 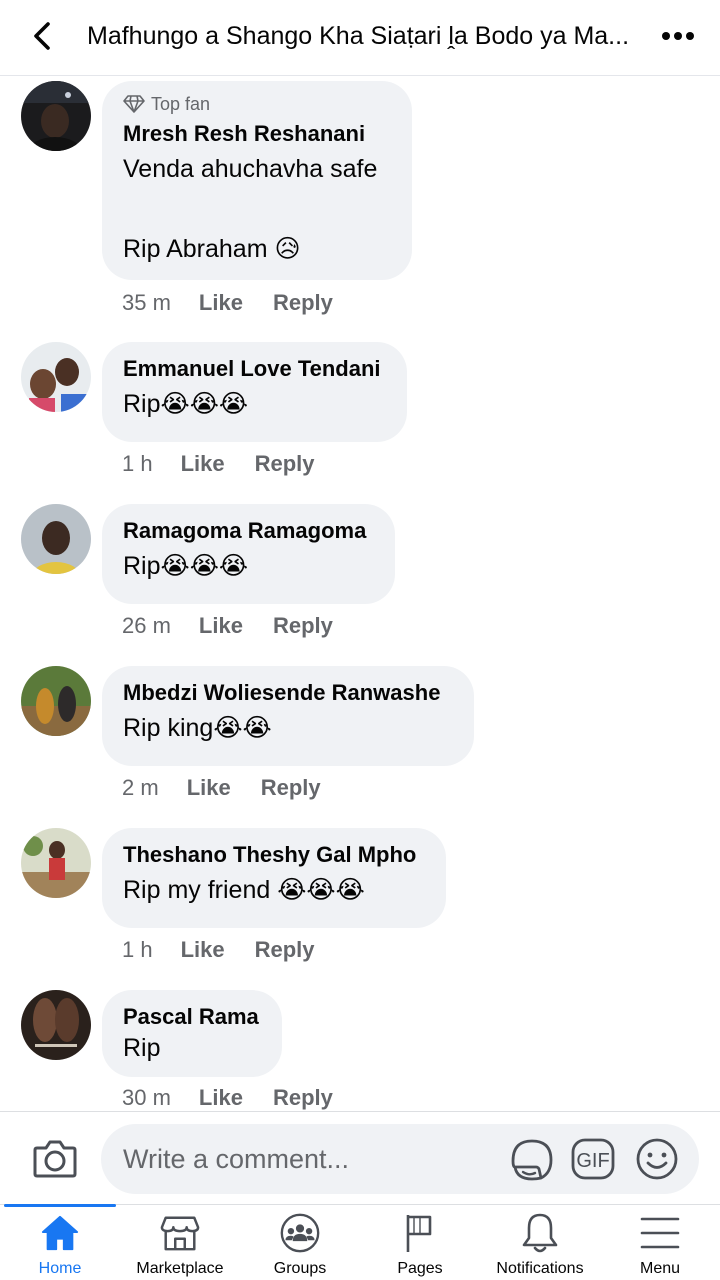 I want to click on sticker-button, so click(x=532, y=1160).